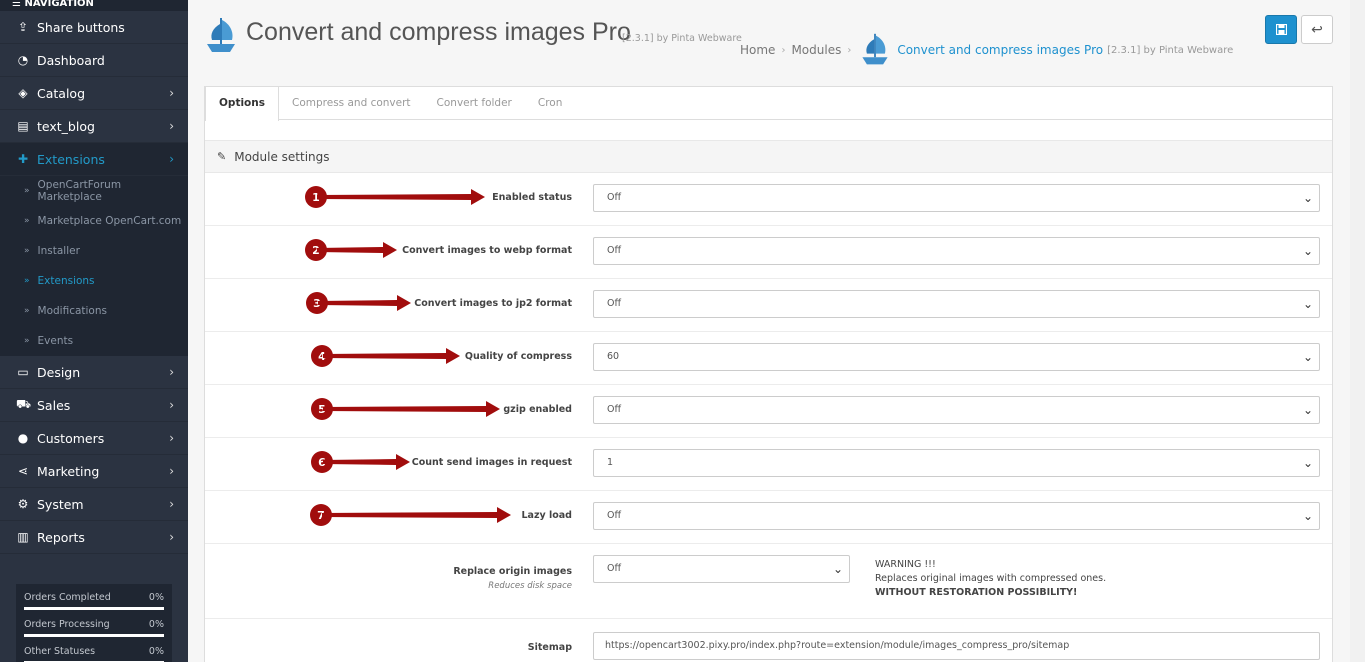 The image size is (1365, 662). I want to click on share-icon: ⇪, so click(23, 27).